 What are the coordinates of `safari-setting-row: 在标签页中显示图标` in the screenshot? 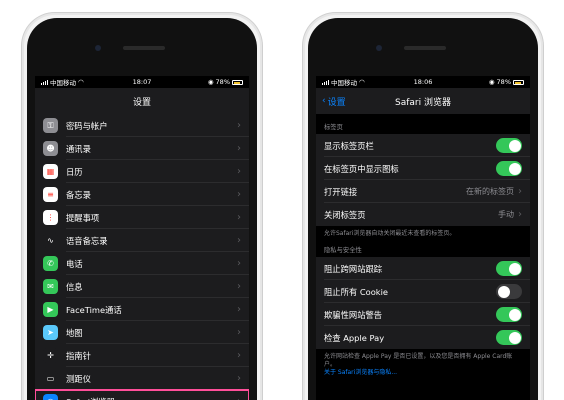 It's located at (423, 168).